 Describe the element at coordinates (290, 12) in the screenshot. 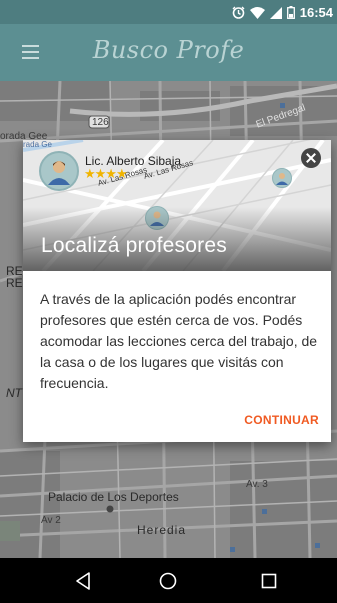

I see `battery-icon` at that location.